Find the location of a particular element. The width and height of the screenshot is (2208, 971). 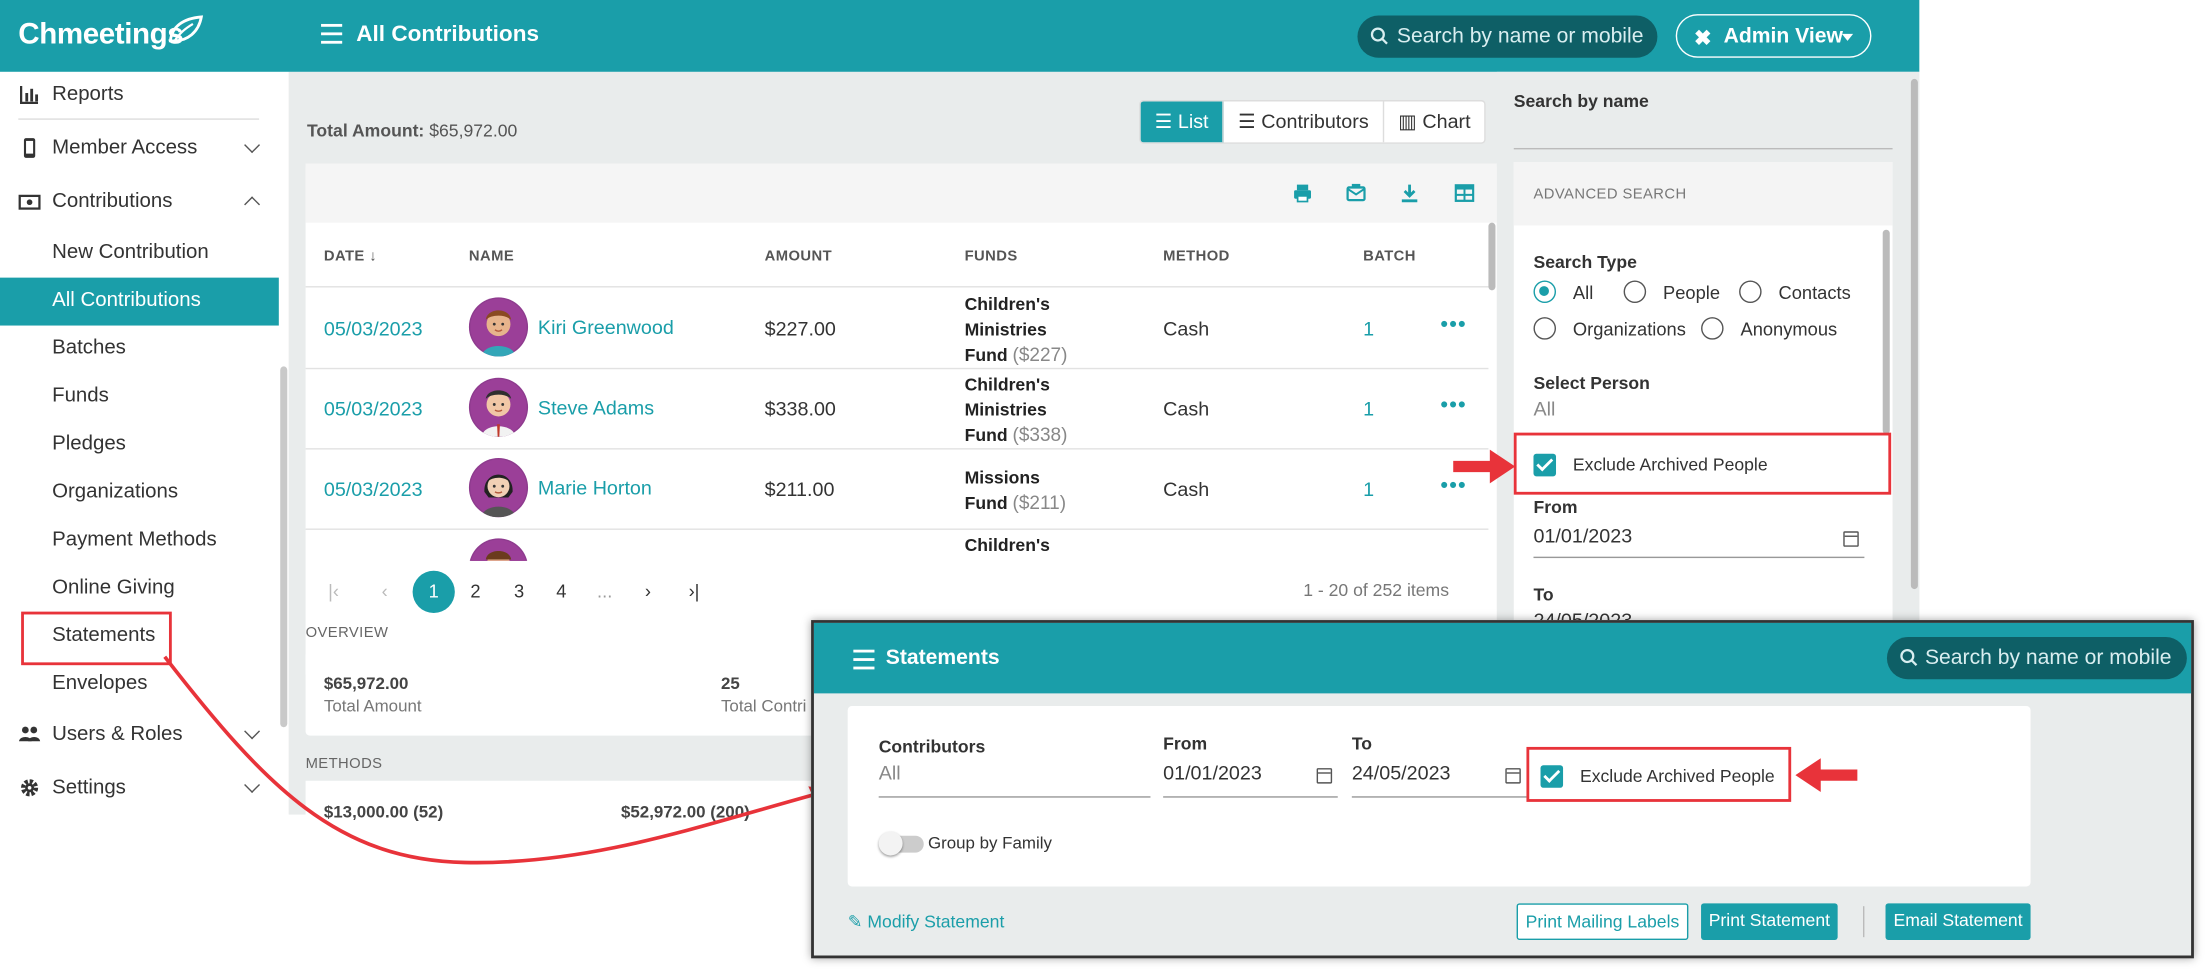

page-button: 3 is located at coordinates (519, 591).